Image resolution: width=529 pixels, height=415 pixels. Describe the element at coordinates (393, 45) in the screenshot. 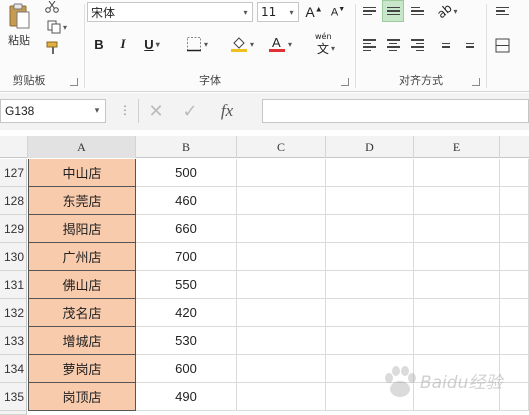

I see `align-center-button` at that location.